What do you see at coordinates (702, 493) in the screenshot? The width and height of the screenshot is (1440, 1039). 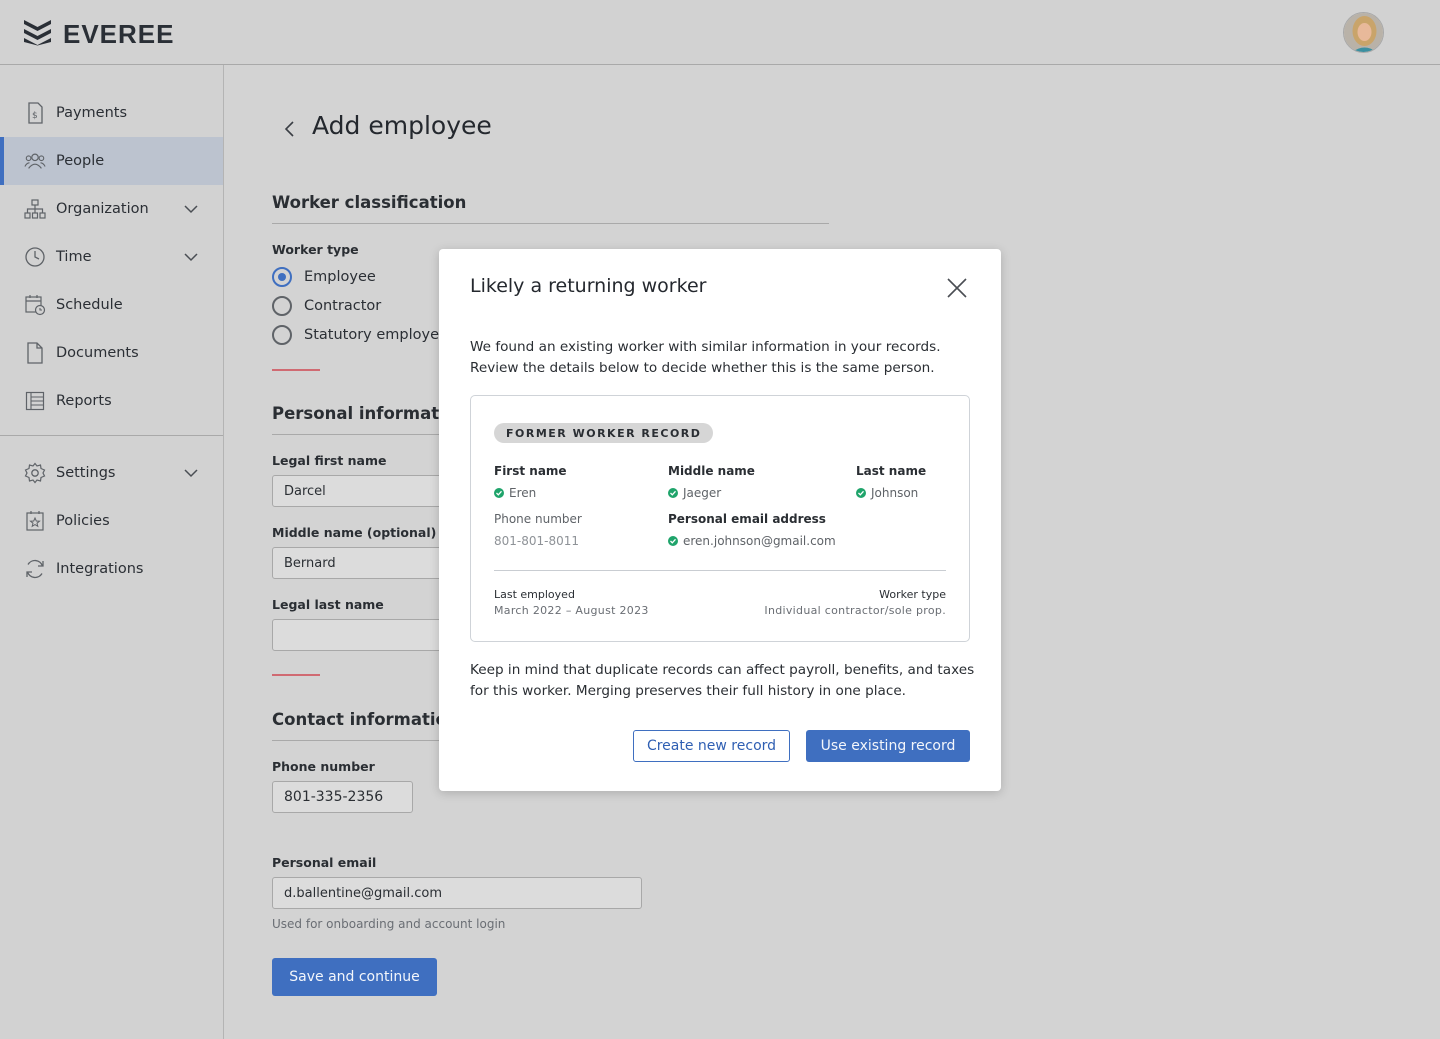 I see `middle-name-text: Jaeger` at bounding box center [702, 493].